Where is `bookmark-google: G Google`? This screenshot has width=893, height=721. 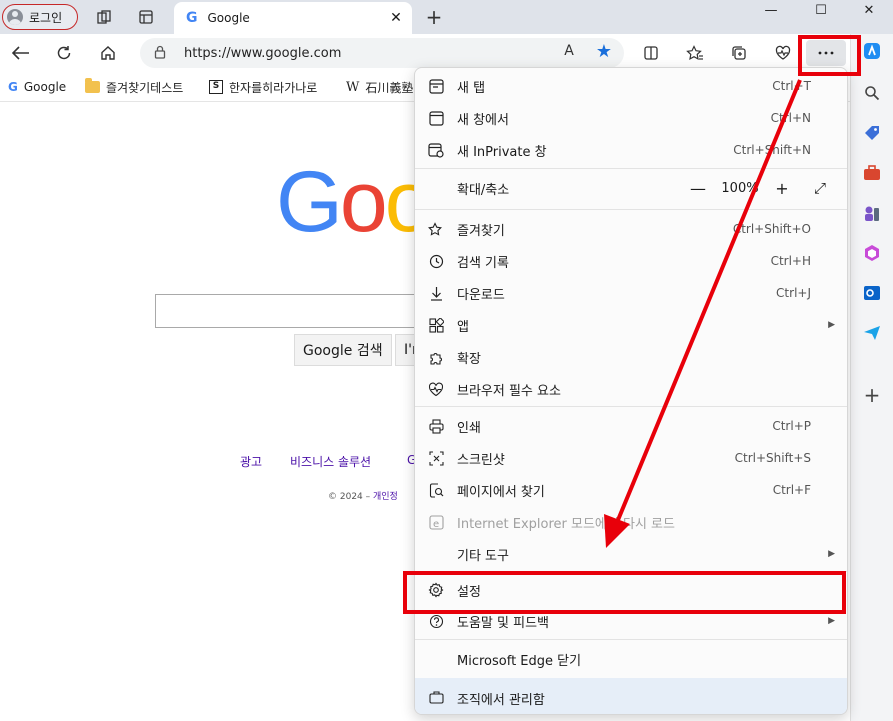 bookmark-google: G Google is located at coordinates (37, 87).